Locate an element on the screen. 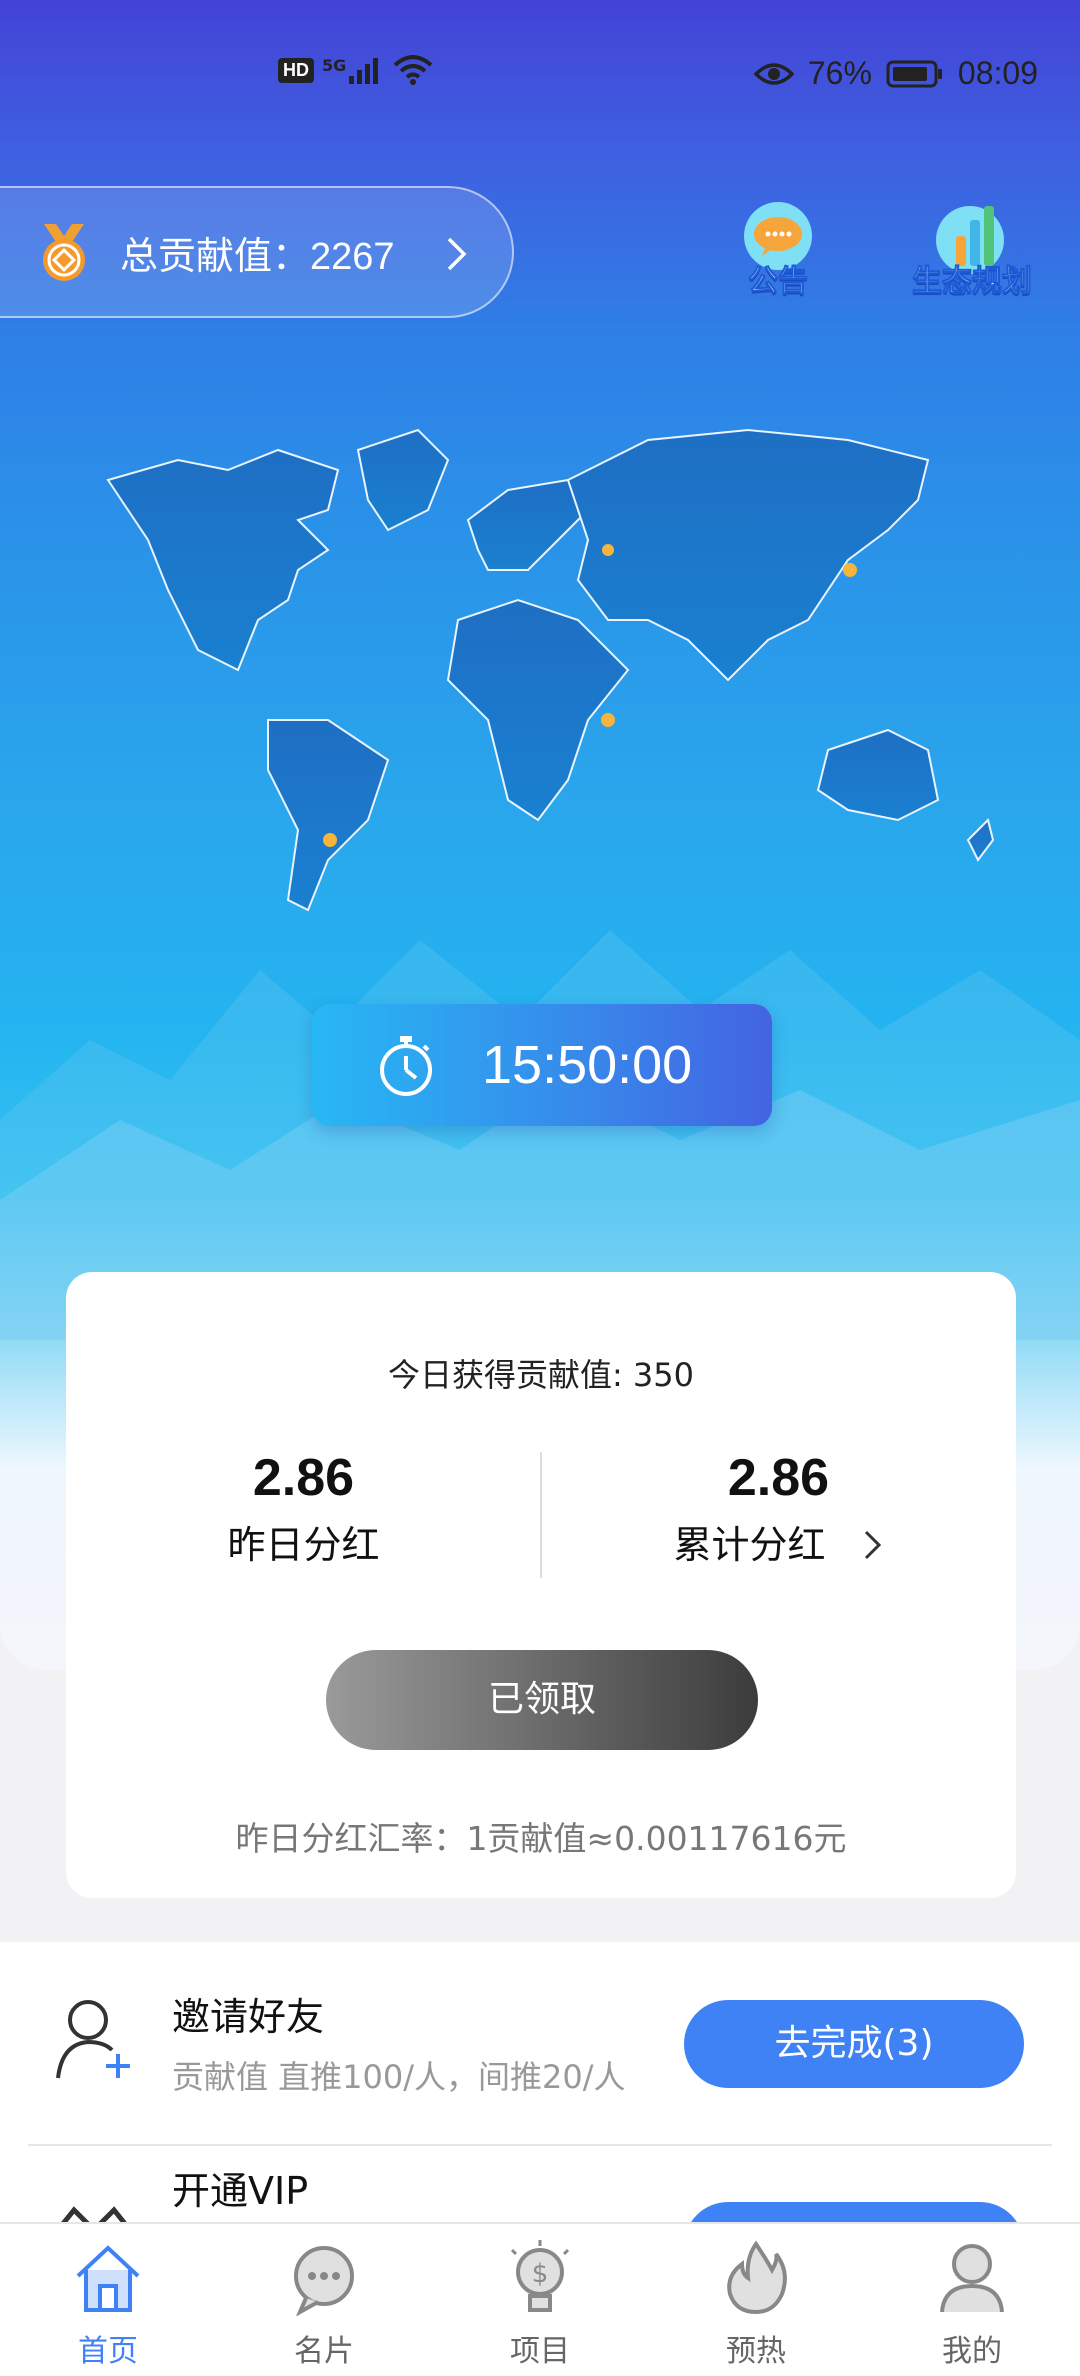  signal-icon: 5G is located at coordinates (353, 70).